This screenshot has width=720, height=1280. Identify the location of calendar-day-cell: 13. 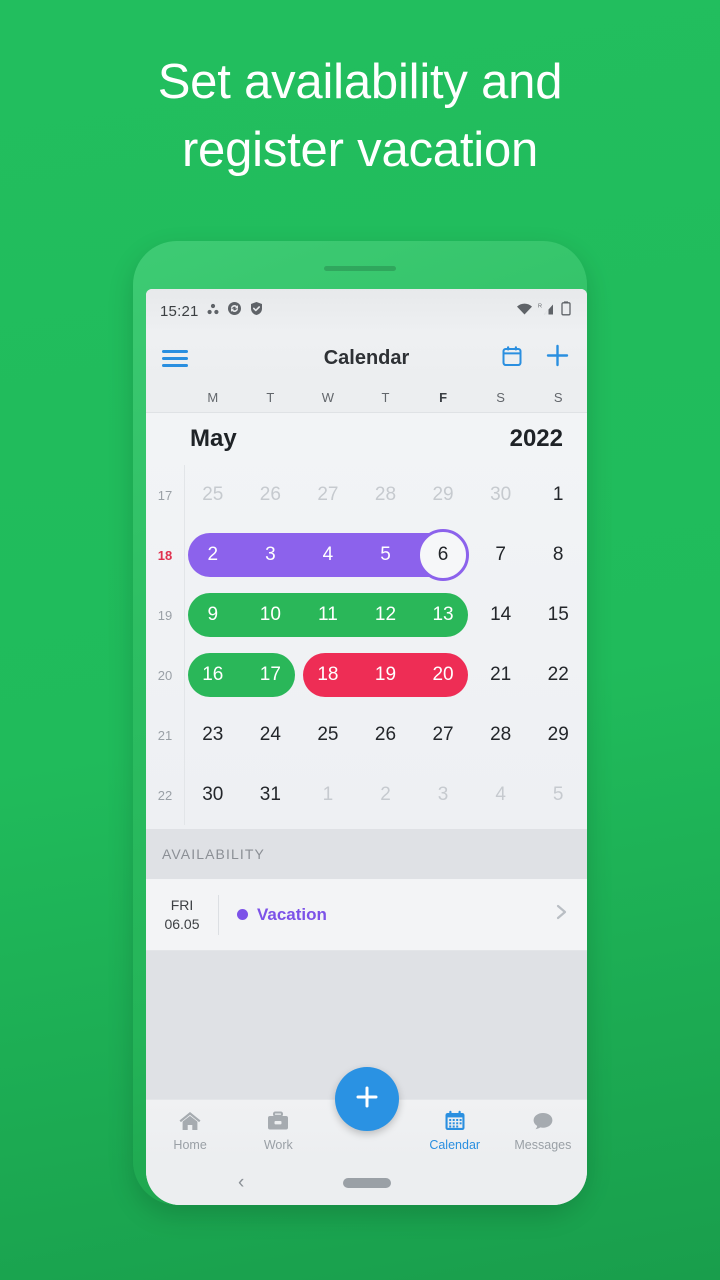
(443, 615).